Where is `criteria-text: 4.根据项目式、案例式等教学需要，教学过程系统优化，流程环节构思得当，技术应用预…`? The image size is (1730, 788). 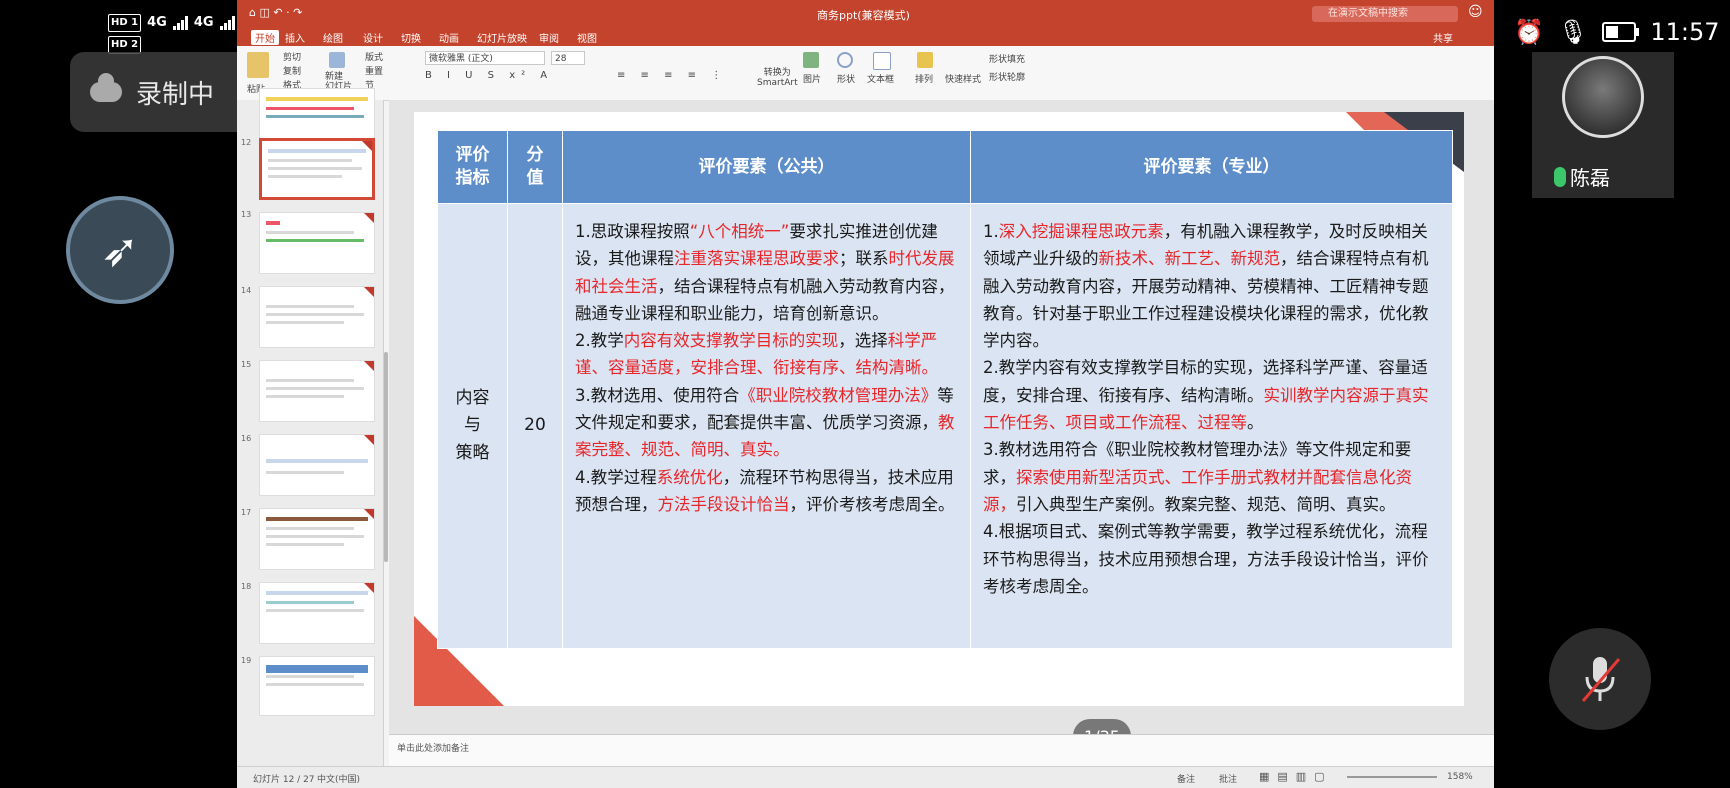 criteria-text: 4.根据项目式、案例式等教学需要，教学过程系统优化，流程环节构思得当，技术应用预… is located at coordinates (1206, 559).